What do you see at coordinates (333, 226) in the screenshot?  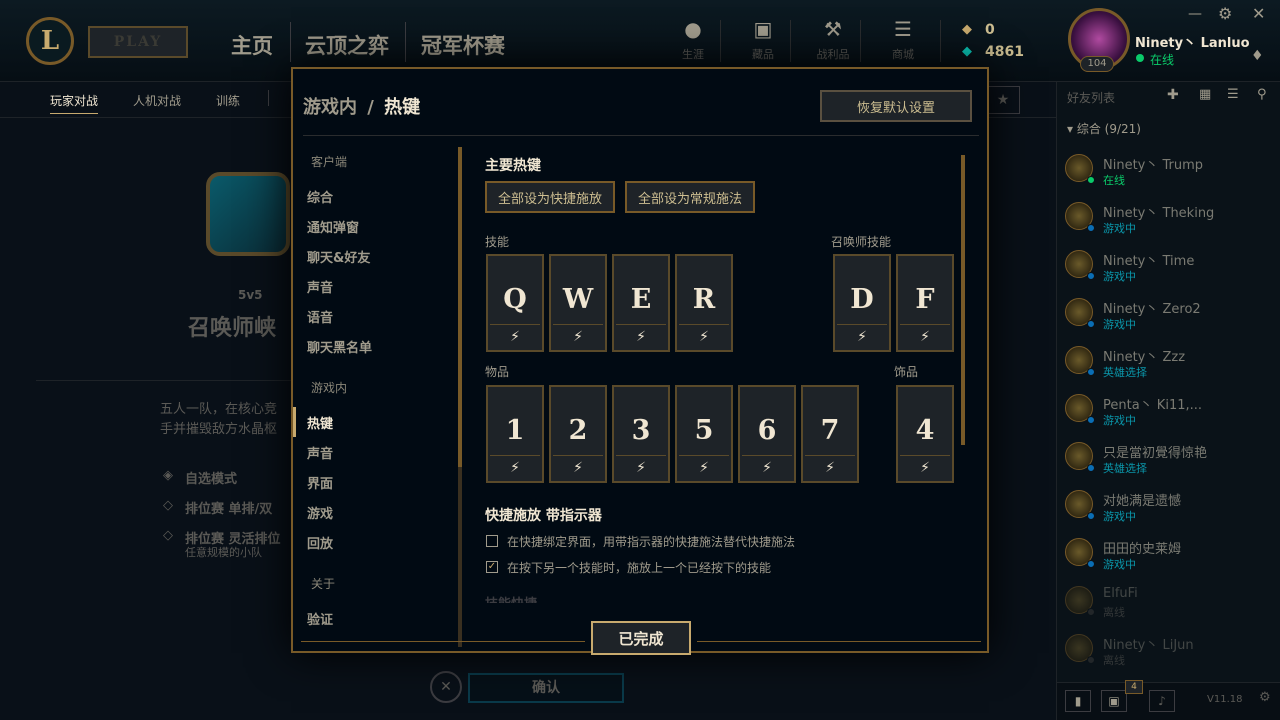 I see `menu-item-client: 通知弹窗` at bounding box center [333, 226].